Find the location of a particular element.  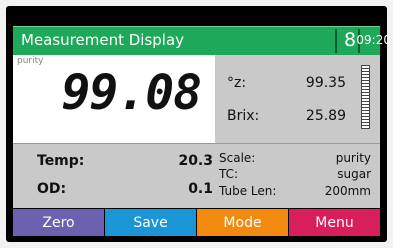

scale-value: purity is located at coordinates (353, 158).